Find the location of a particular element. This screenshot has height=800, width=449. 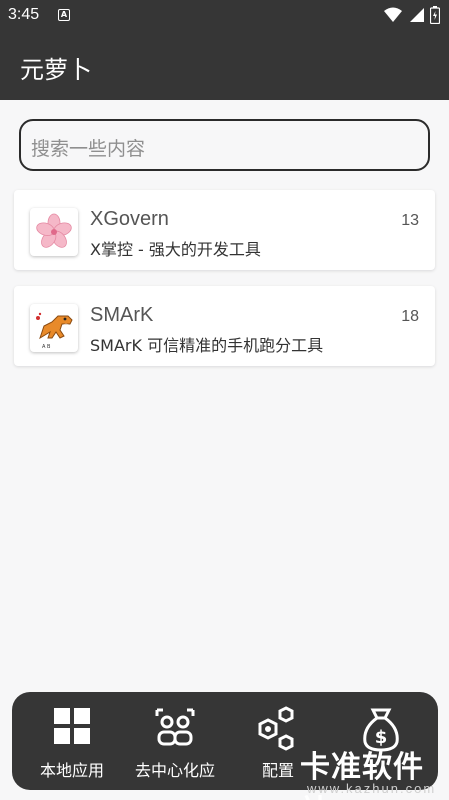

nav-decentralized-apps: 去中心化应 is located at coordinates (175, 741).